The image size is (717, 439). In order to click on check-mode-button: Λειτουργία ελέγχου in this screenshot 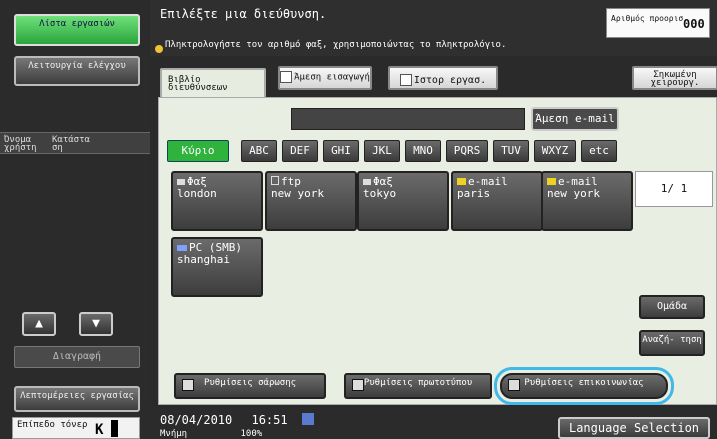, I will do `click(77, 71)`.